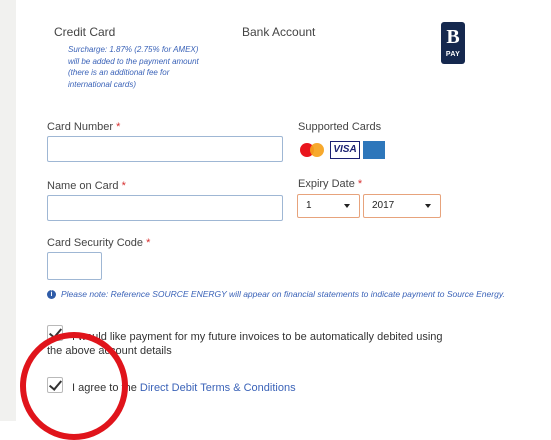 The width and height of the screenshot is (551, 440). I want to click on surcharge-line: Surcharge: 1.87% (2.75% for AMEX), so click(133, 49).